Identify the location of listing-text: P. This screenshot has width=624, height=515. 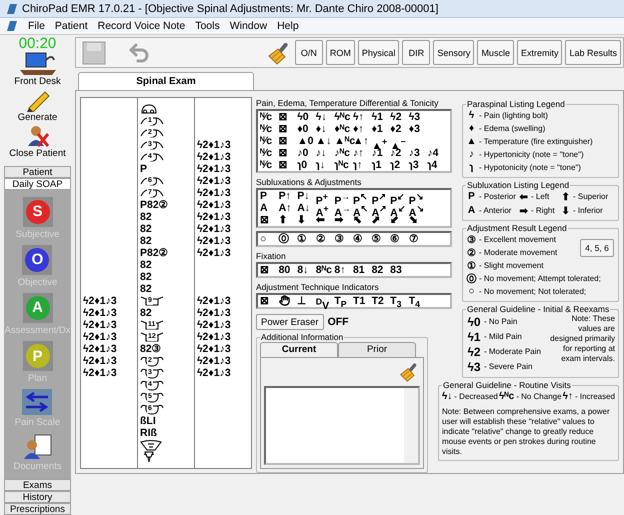
(144, 169).